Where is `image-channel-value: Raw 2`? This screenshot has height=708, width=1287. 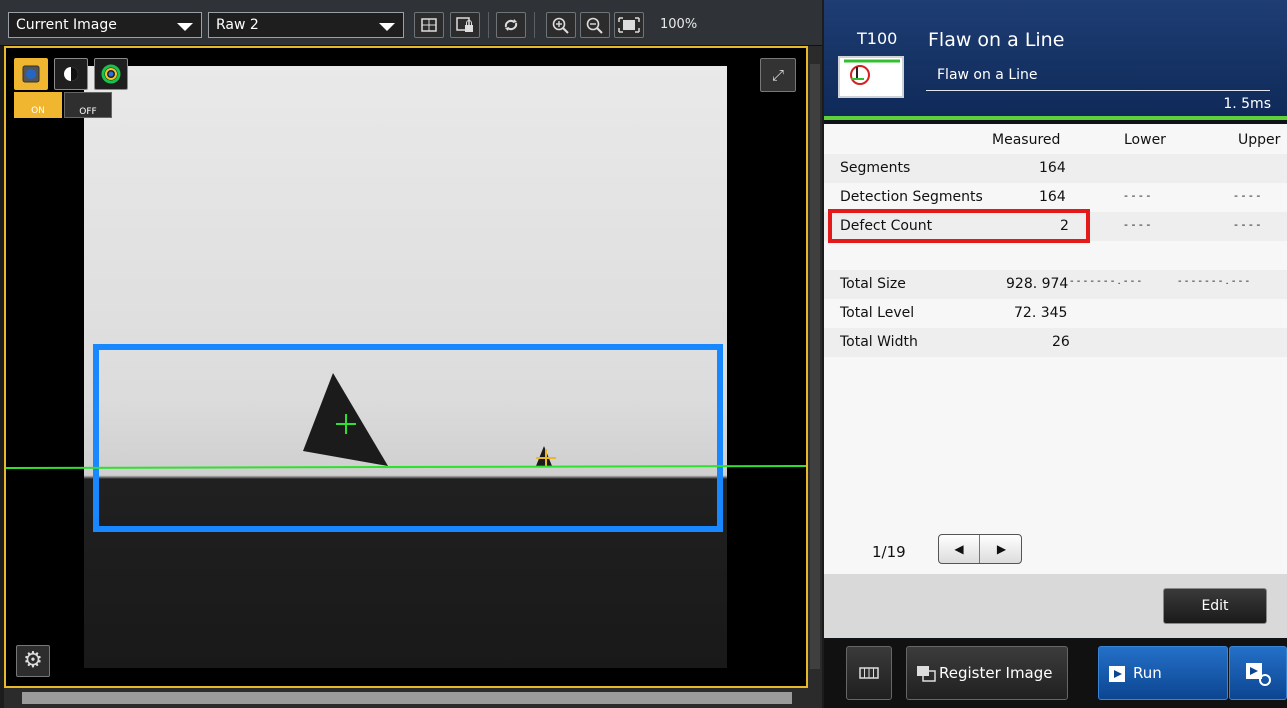
image-channel-value: Raw 2 is located at coordinates (237, 25).